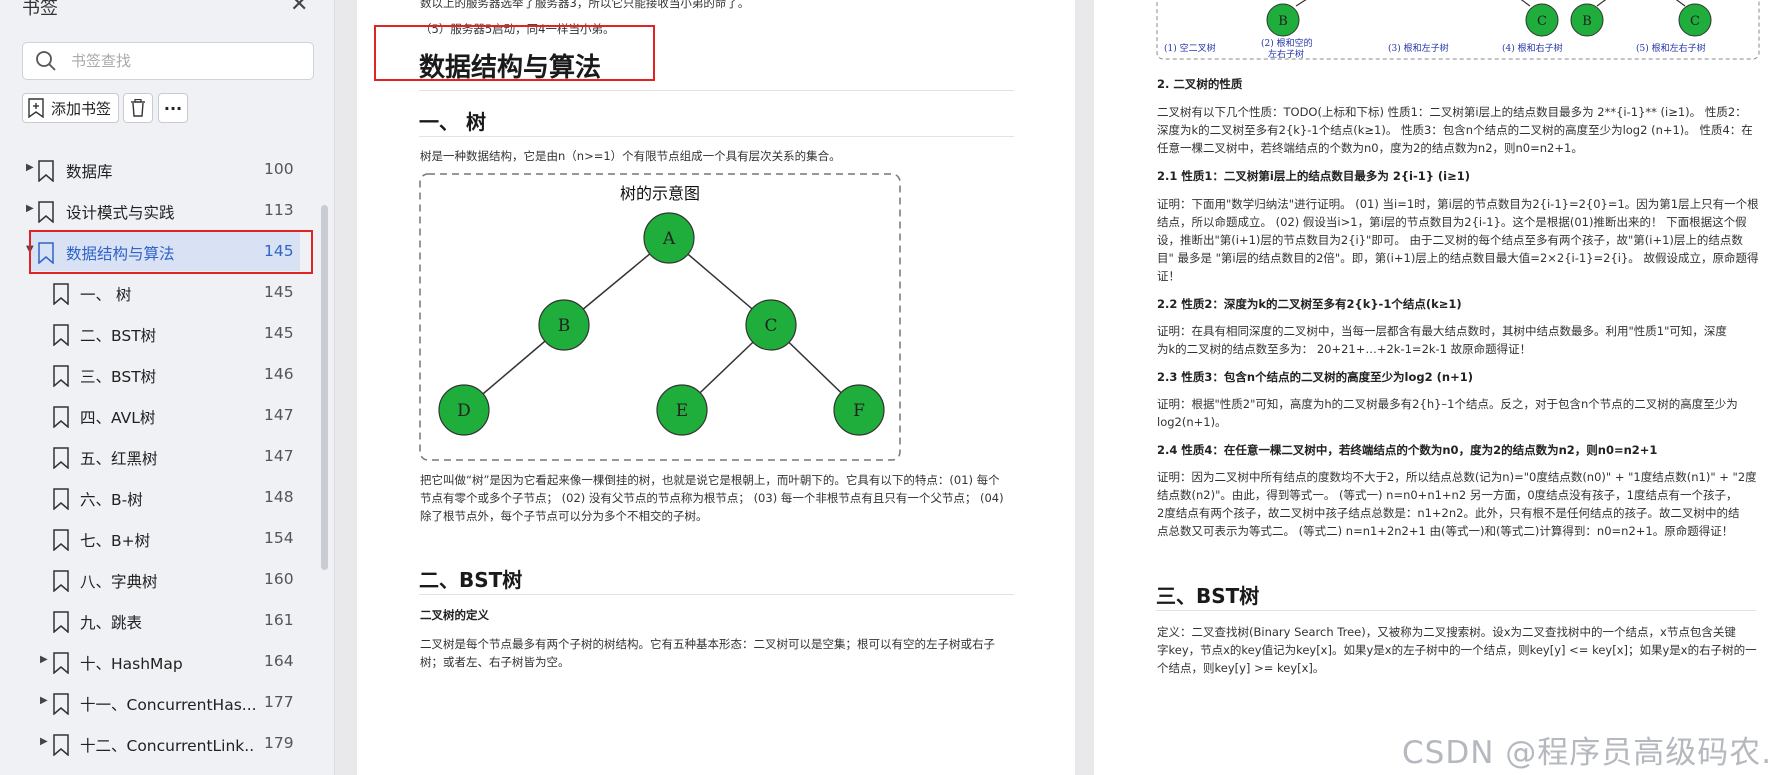 The height and width of the screenshot is (775, 1788). What do you see at coordinates (160, 170) in the screenshot?
I see `sidebar-item: ▶ 数据库 100` at bounding box center [160, 170].